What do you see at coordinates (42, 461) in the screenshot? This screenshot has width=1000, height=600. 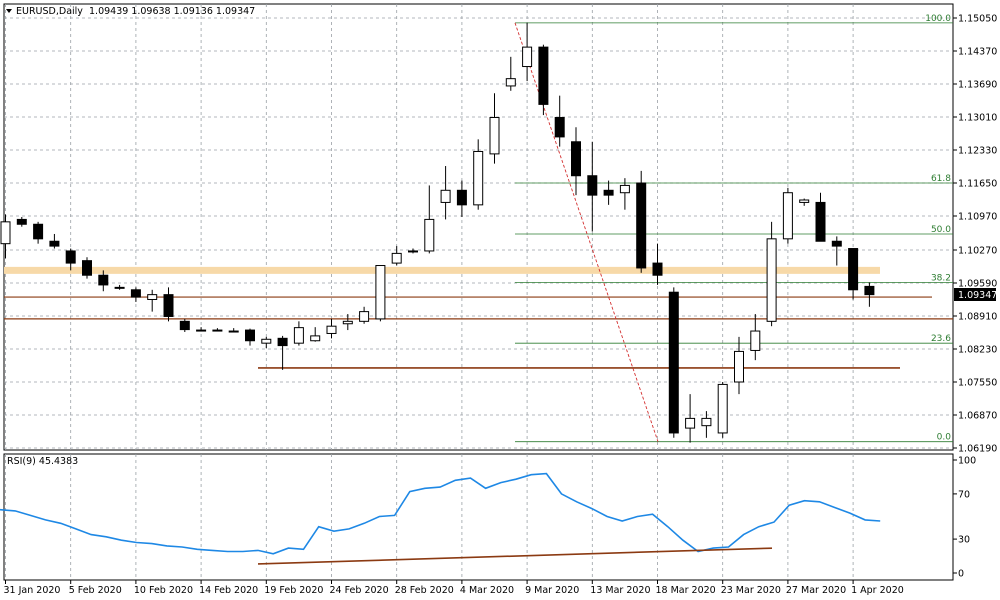 I see `rsi-label: RSI(9) 45.4383` at bounding box center [42, 461].